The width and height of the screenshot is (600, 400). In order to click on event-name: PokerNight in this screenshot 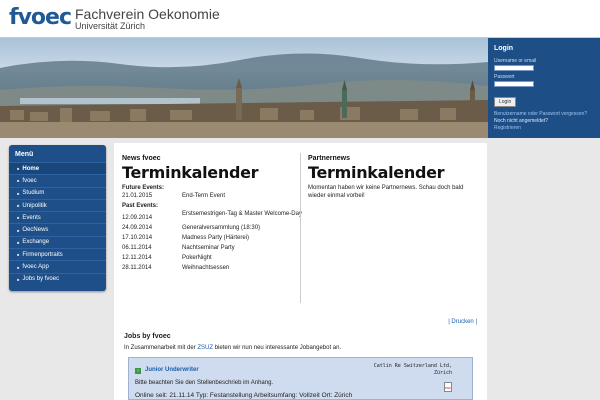, I will do `click(197, 258)`.